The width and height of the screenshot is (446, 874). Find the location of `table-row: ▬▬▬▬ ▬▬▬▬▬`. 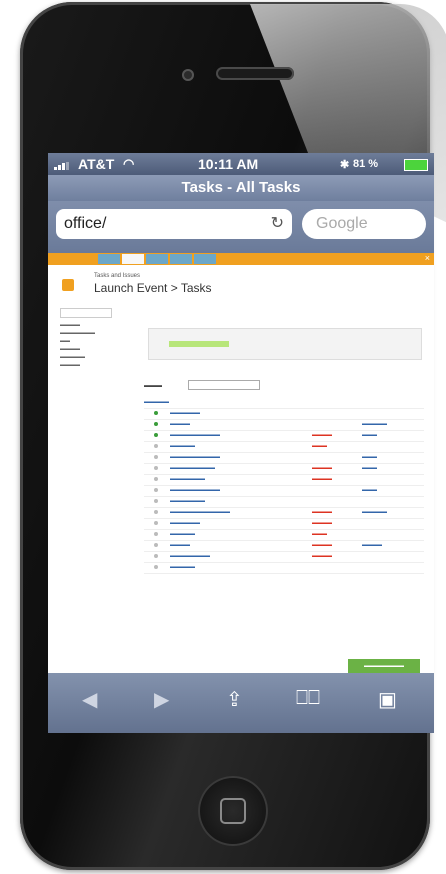

table-row: ▬▬▬▬ ▬▬▬▬▬ is located at coordinates (284, 425).